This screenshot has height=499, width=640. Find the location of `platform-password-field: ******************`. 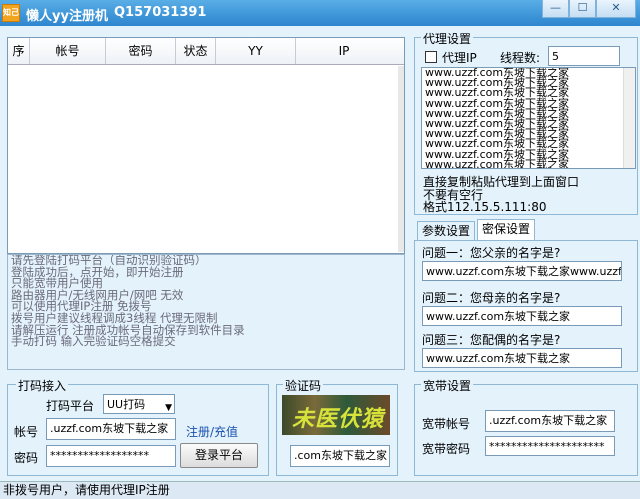

platform-password-field: ****************** is located at coordinates (111, 456).